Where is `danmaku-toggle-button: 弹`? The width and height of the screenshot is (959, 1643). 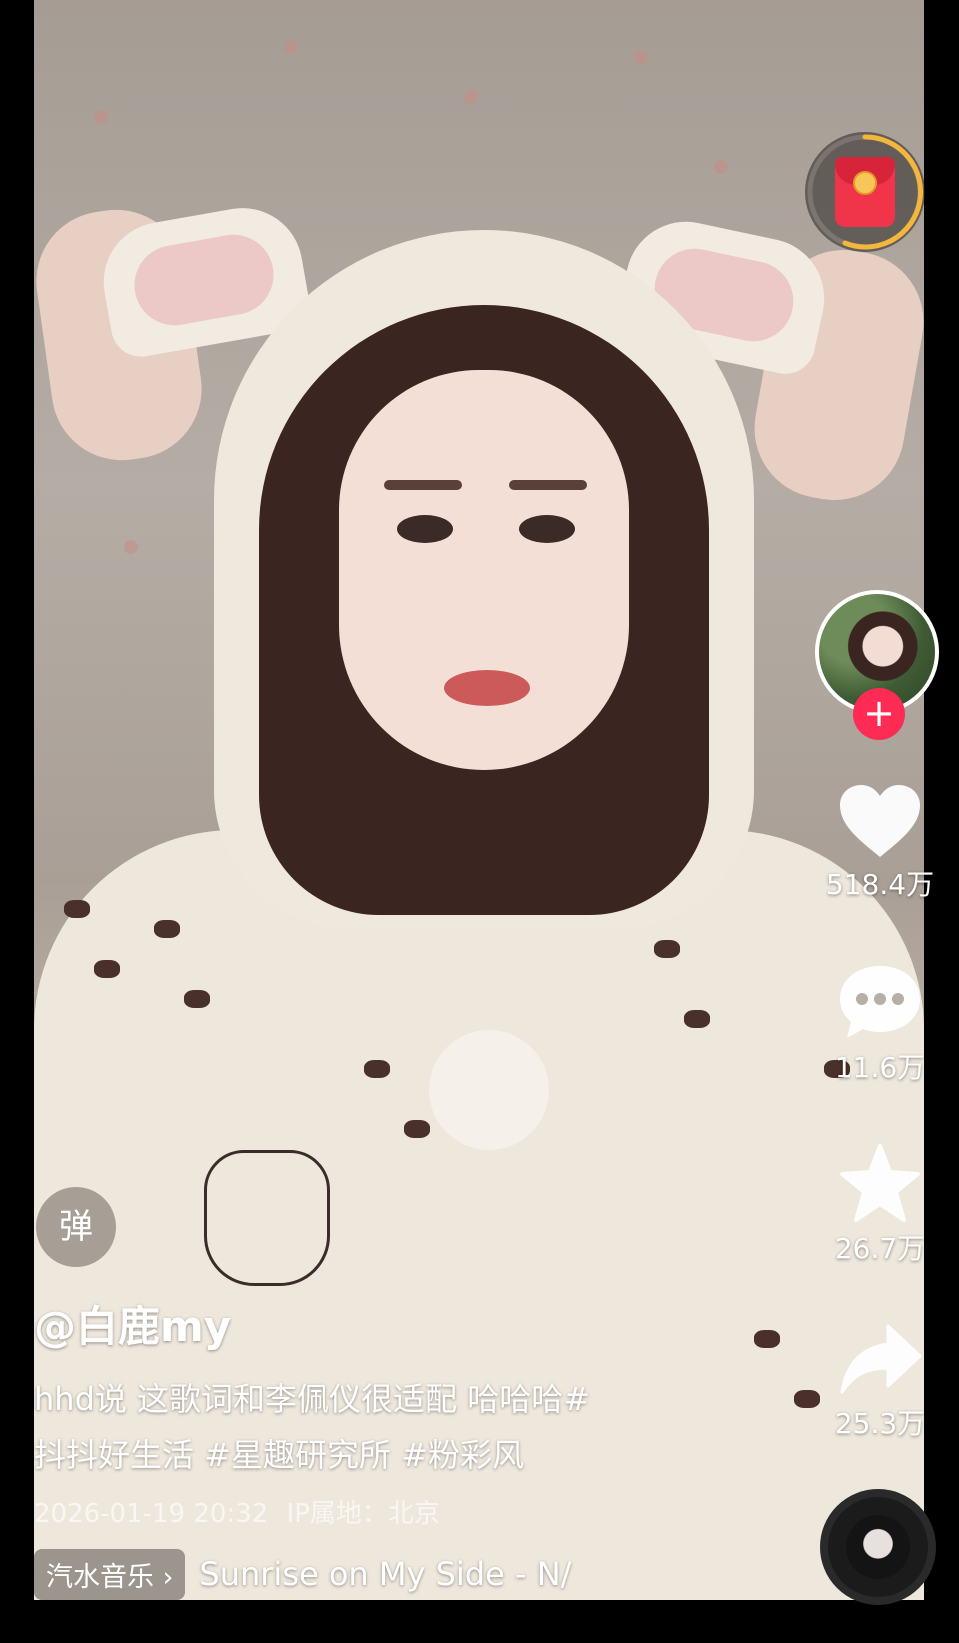 danmaku-toggle-button: 弹 is located at coordinates (76, 1227).